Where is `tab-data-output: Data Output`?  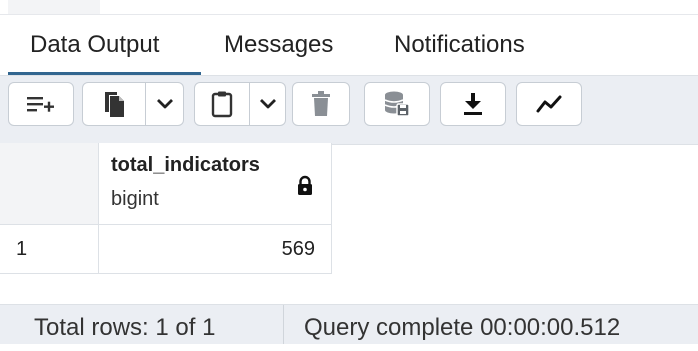 tab-data-output: Data Output is located at coordinates (94, 45).